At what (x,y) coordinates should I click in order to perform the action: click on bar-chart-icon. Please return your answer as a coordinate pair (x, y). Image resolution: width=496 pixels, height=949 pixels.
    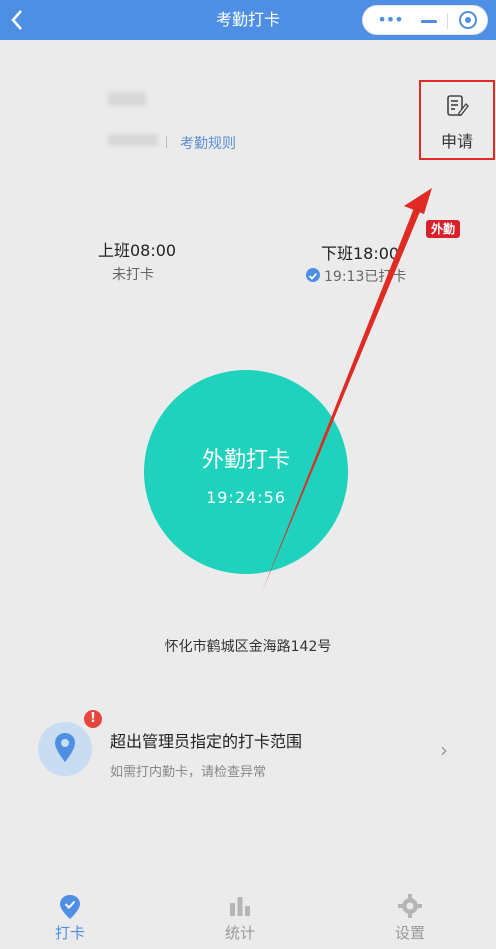
    Looking at the image, I should click on (240, 907).